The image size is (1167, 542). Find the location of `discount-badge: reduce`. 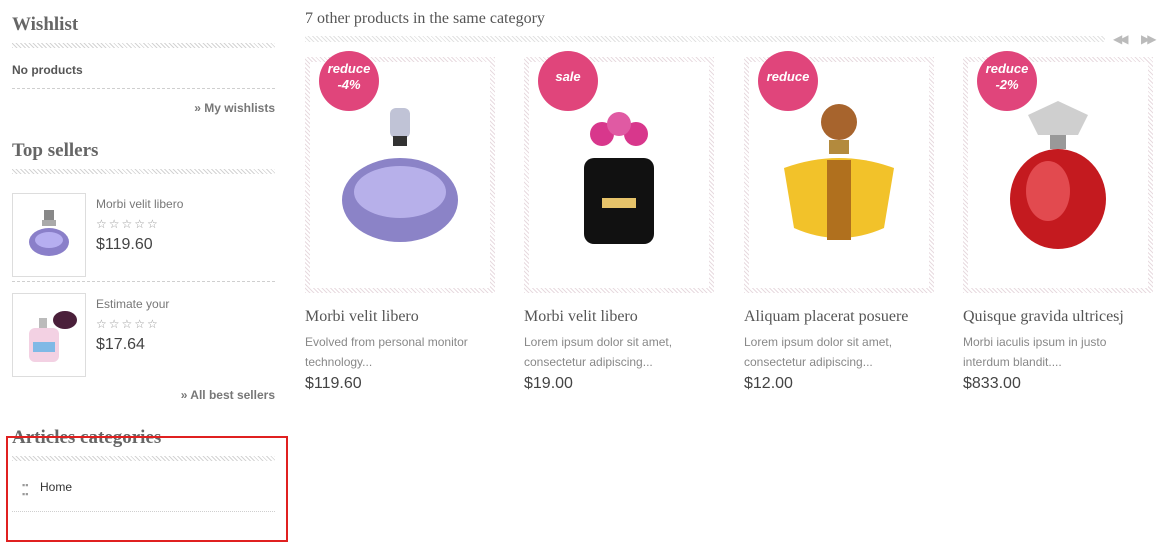

discount-badge: reduce is located at coordinates (788, 81).